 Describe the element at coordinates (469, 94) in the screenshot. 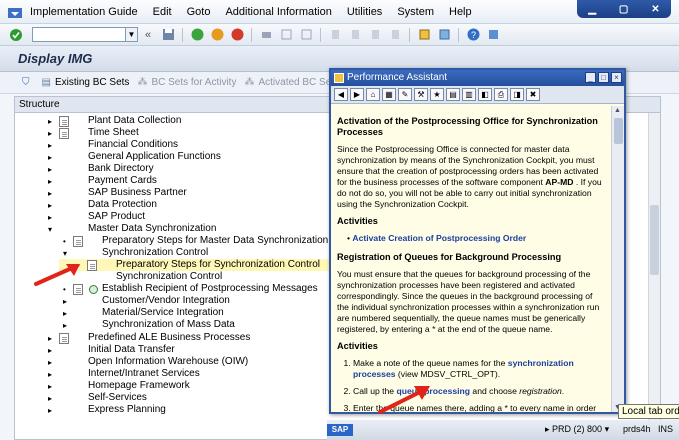

I see `pa-glossary-icon: ▥` at that location.